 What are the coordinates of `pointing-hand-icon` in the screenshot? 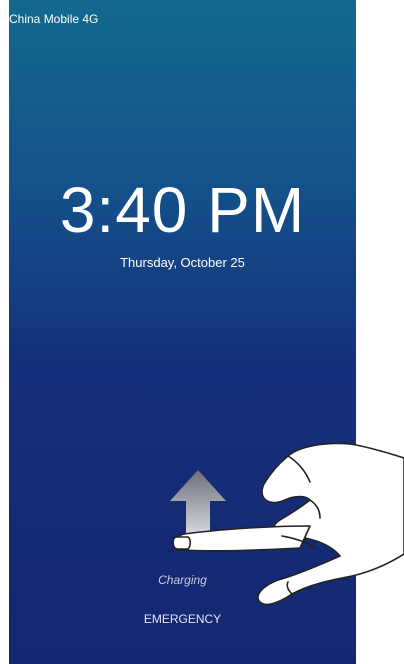 It's located at (288, 524).